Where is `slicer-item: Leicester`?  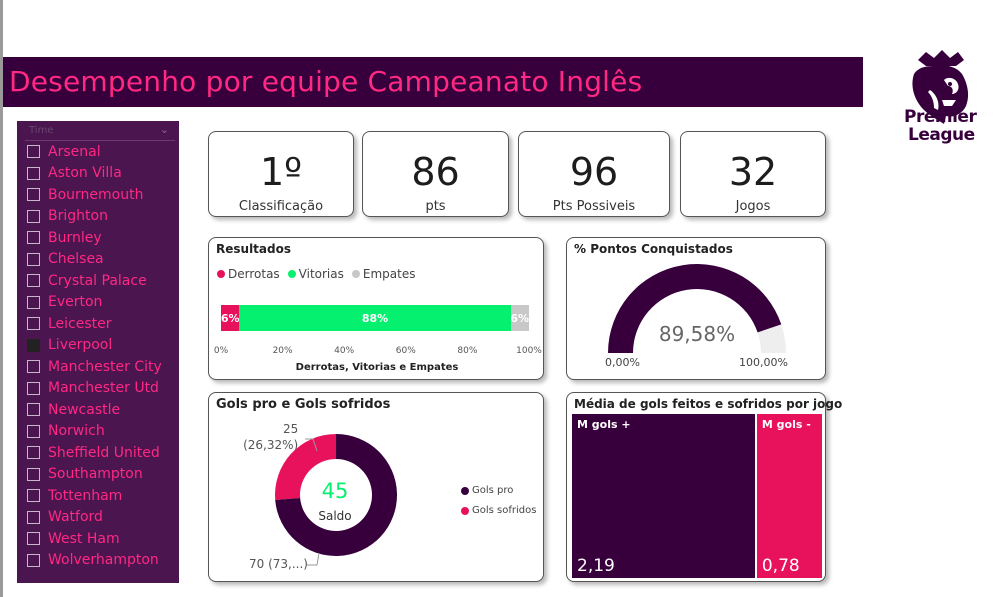 slicer-item: Leicester is located at coordinates (102, 324).